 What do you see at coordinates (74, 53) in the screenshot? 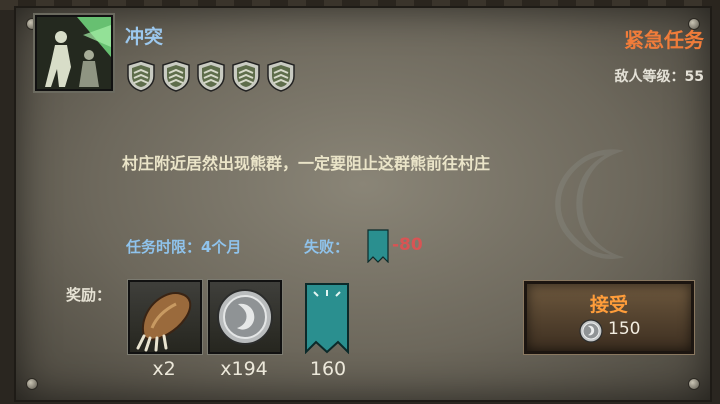
I see `mission-portrait` at bounding box center [74, 53].